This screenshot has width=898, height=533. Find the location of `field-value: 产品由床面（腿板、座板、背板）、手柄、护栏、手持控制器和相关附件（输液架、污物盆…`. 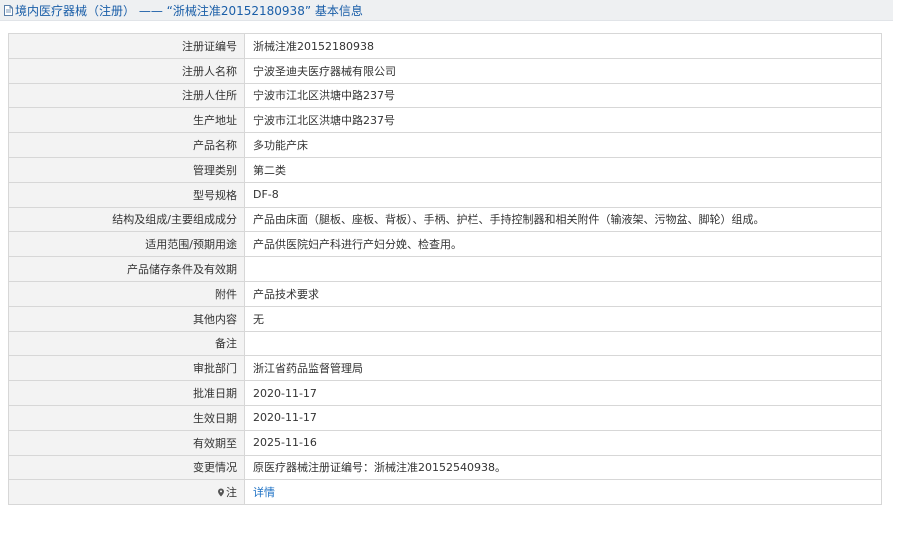

field-value: 产品由床面（腿板、座板、背板）、手柄、护栏、手持控制器和相关附件（输液架、污物盆… is located at coordinates (563, 219).